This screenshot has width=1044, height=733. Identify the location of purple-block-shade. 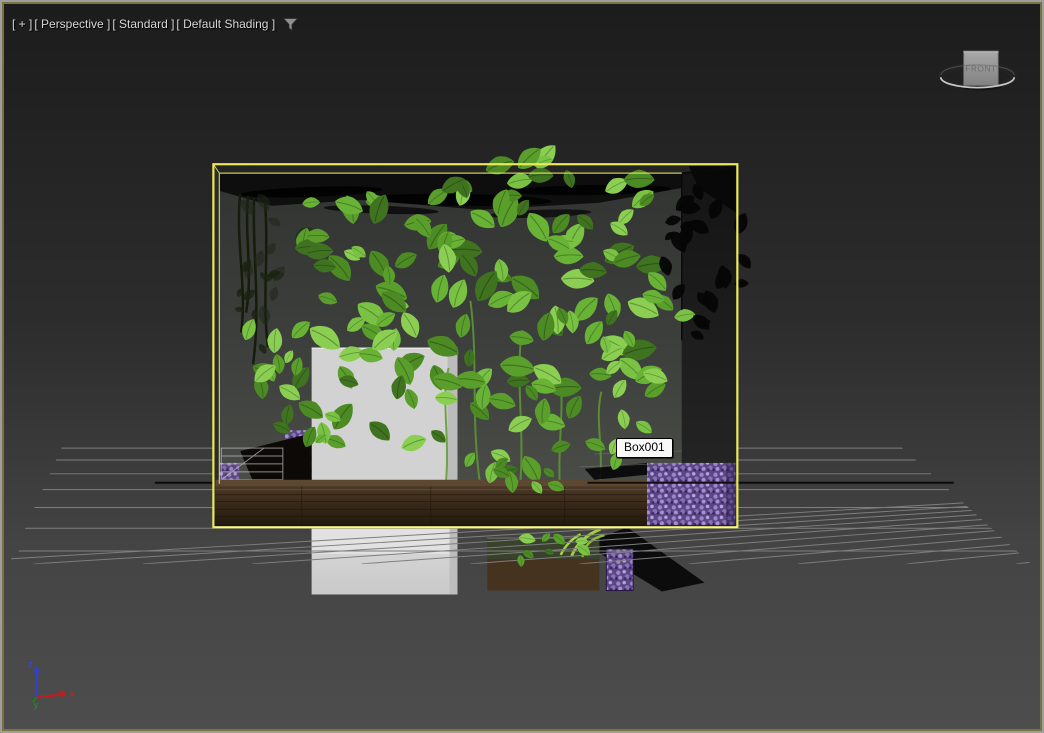
(731, 494).